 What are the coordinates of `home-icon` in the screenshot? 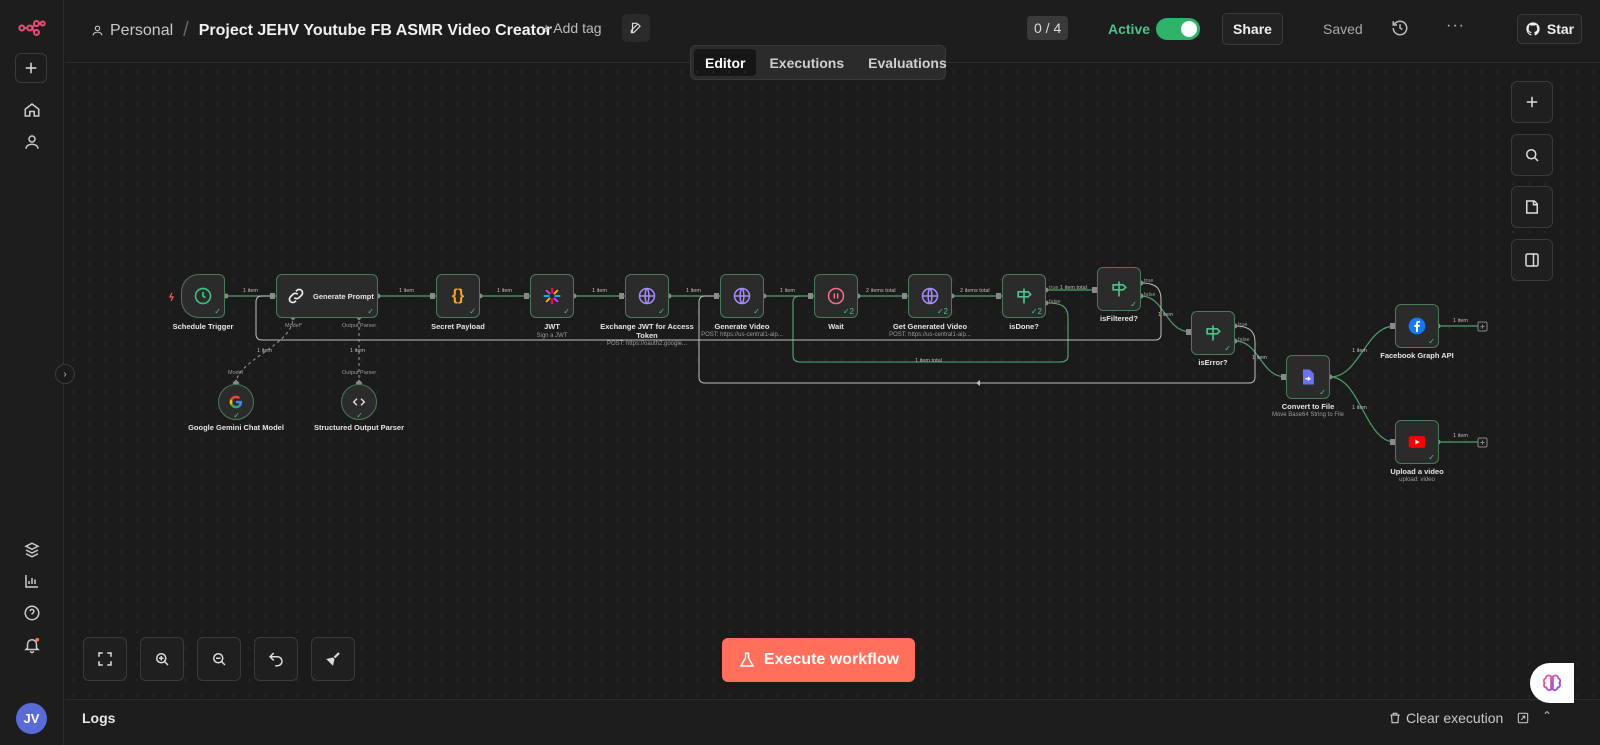 It's located at (32, 110).